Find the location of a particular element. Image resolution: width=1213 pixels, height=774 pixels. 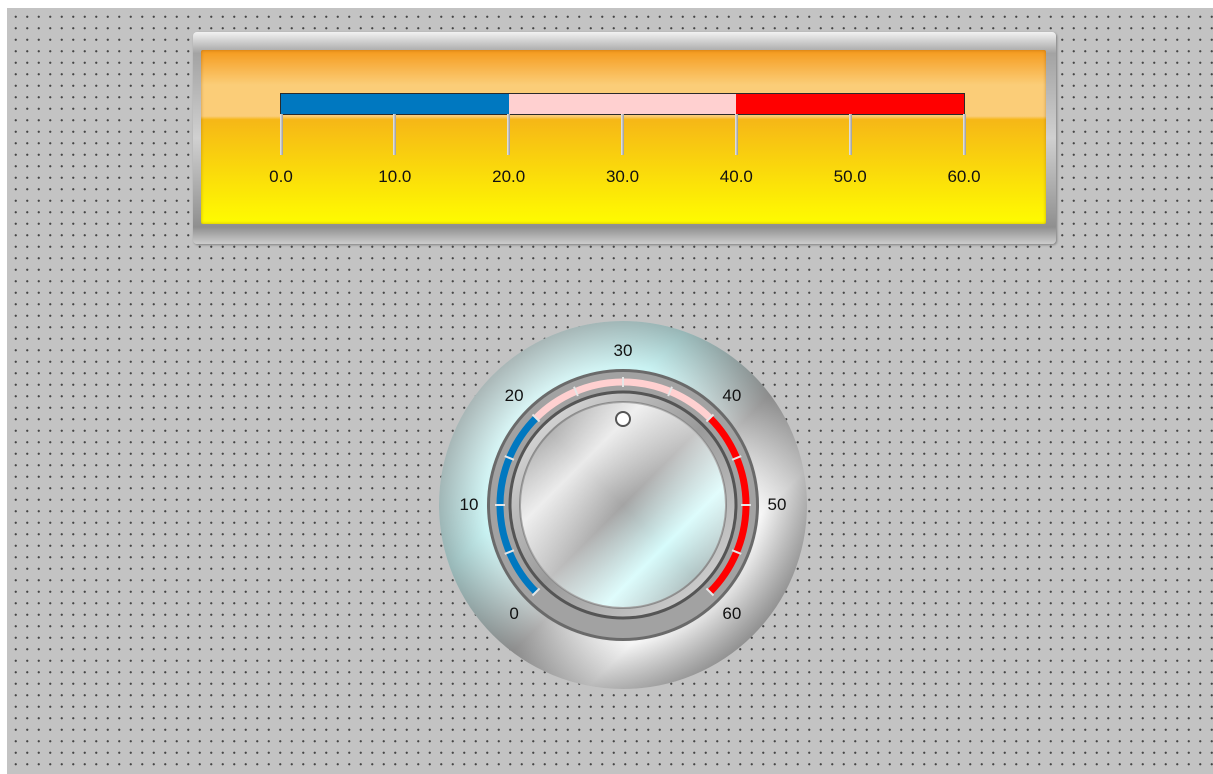

rotary-knob-graphic is located at coordinates (623, 505).